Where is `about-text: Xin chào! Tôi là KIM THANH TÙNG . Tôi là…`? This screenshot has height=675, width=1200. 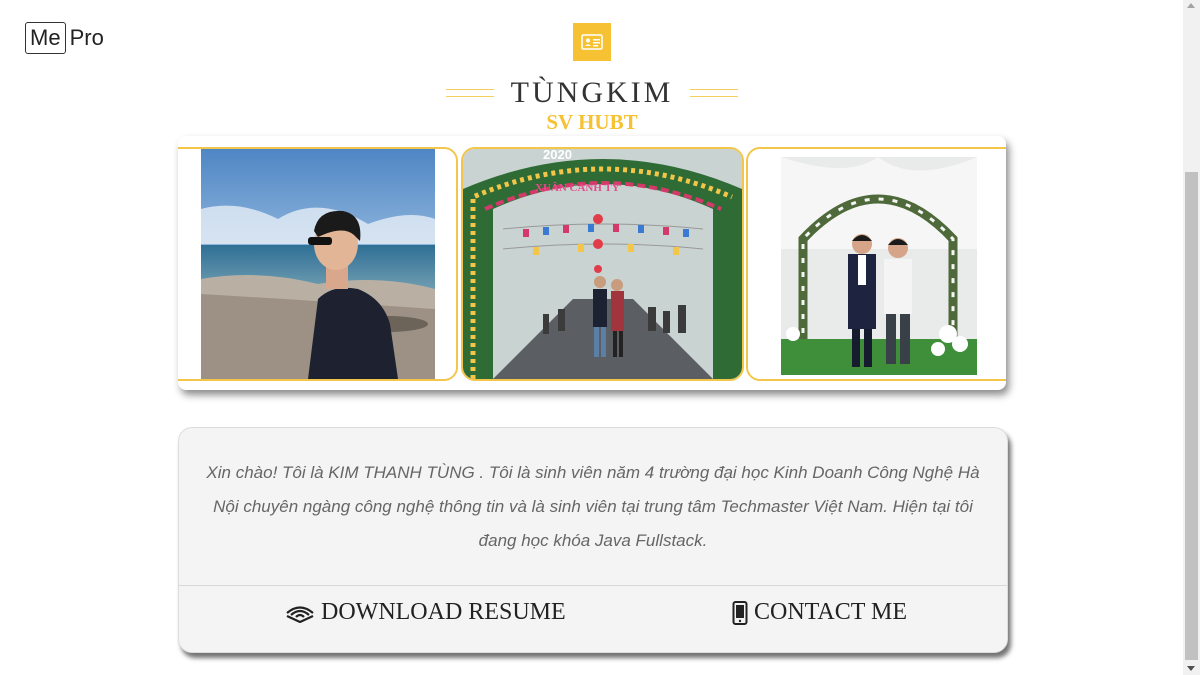
about-text: Xin chào! Tôi là KIM THANH TÙNG . Tôi là… is located at coordinates (593, 506).